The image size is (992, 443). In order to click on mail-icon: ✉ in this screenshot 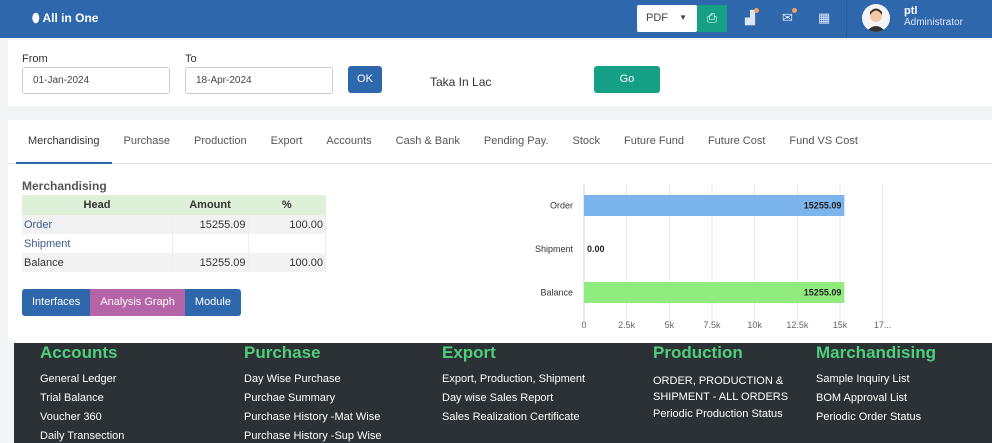, I will do `click(789, 17)`.